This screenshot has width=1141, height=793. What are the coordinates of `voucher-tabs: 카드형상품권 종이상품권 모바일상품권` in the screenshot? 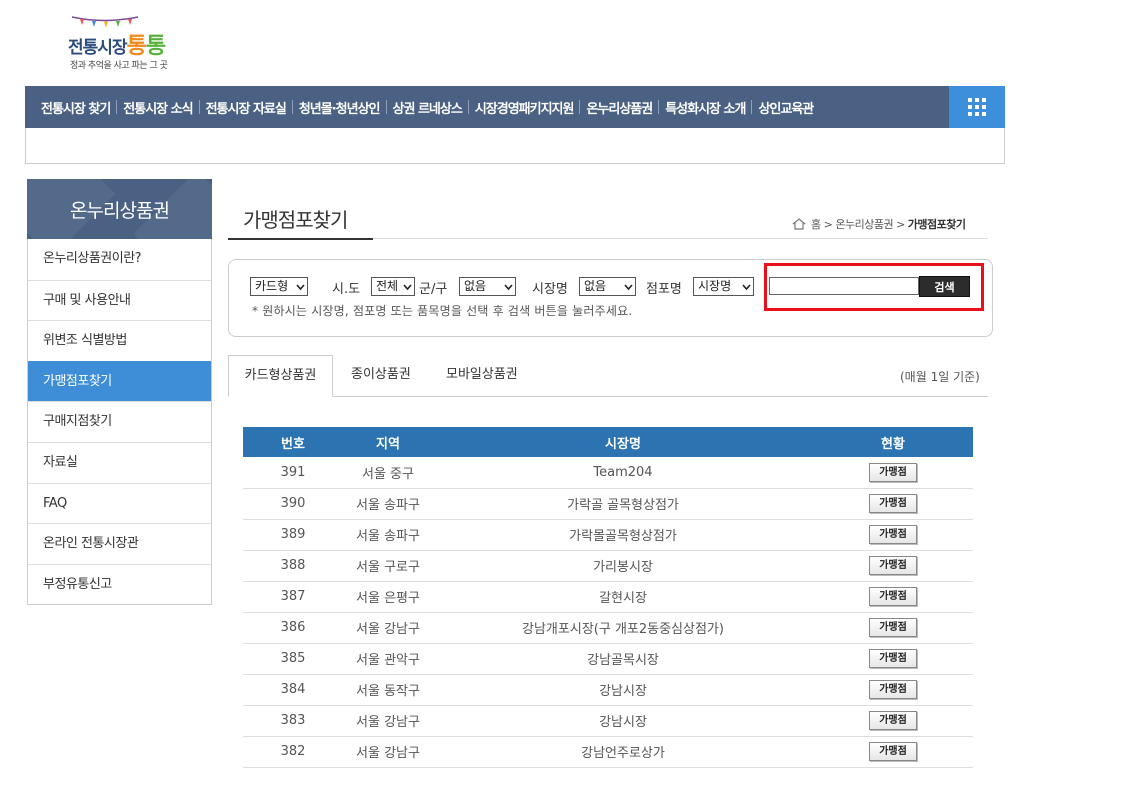 It's located at (608, 376).